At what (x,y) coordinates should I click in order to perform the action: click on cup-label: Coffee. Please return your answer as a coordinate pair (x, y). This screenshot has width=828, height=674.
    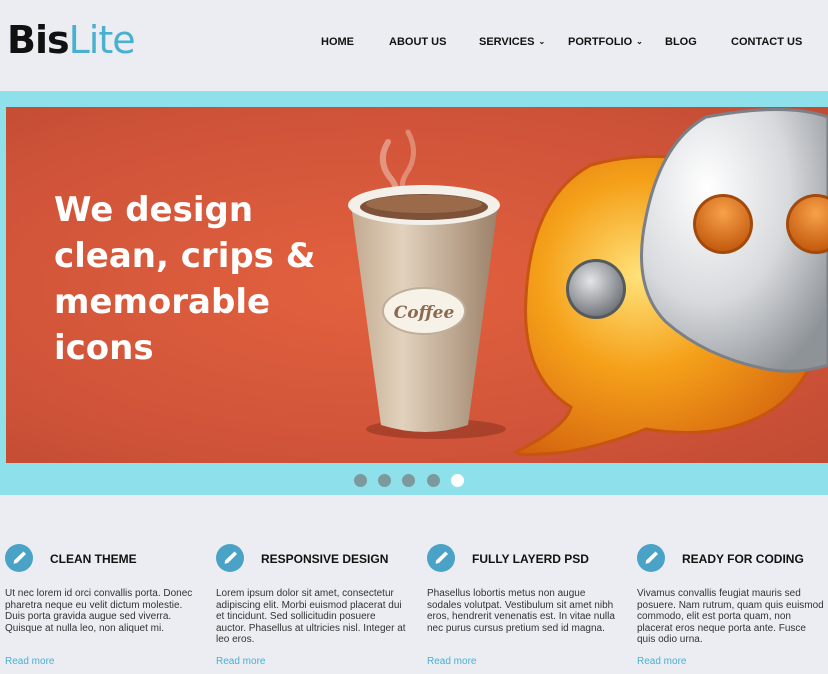
    Looking at the image, I should click on (424, 313).